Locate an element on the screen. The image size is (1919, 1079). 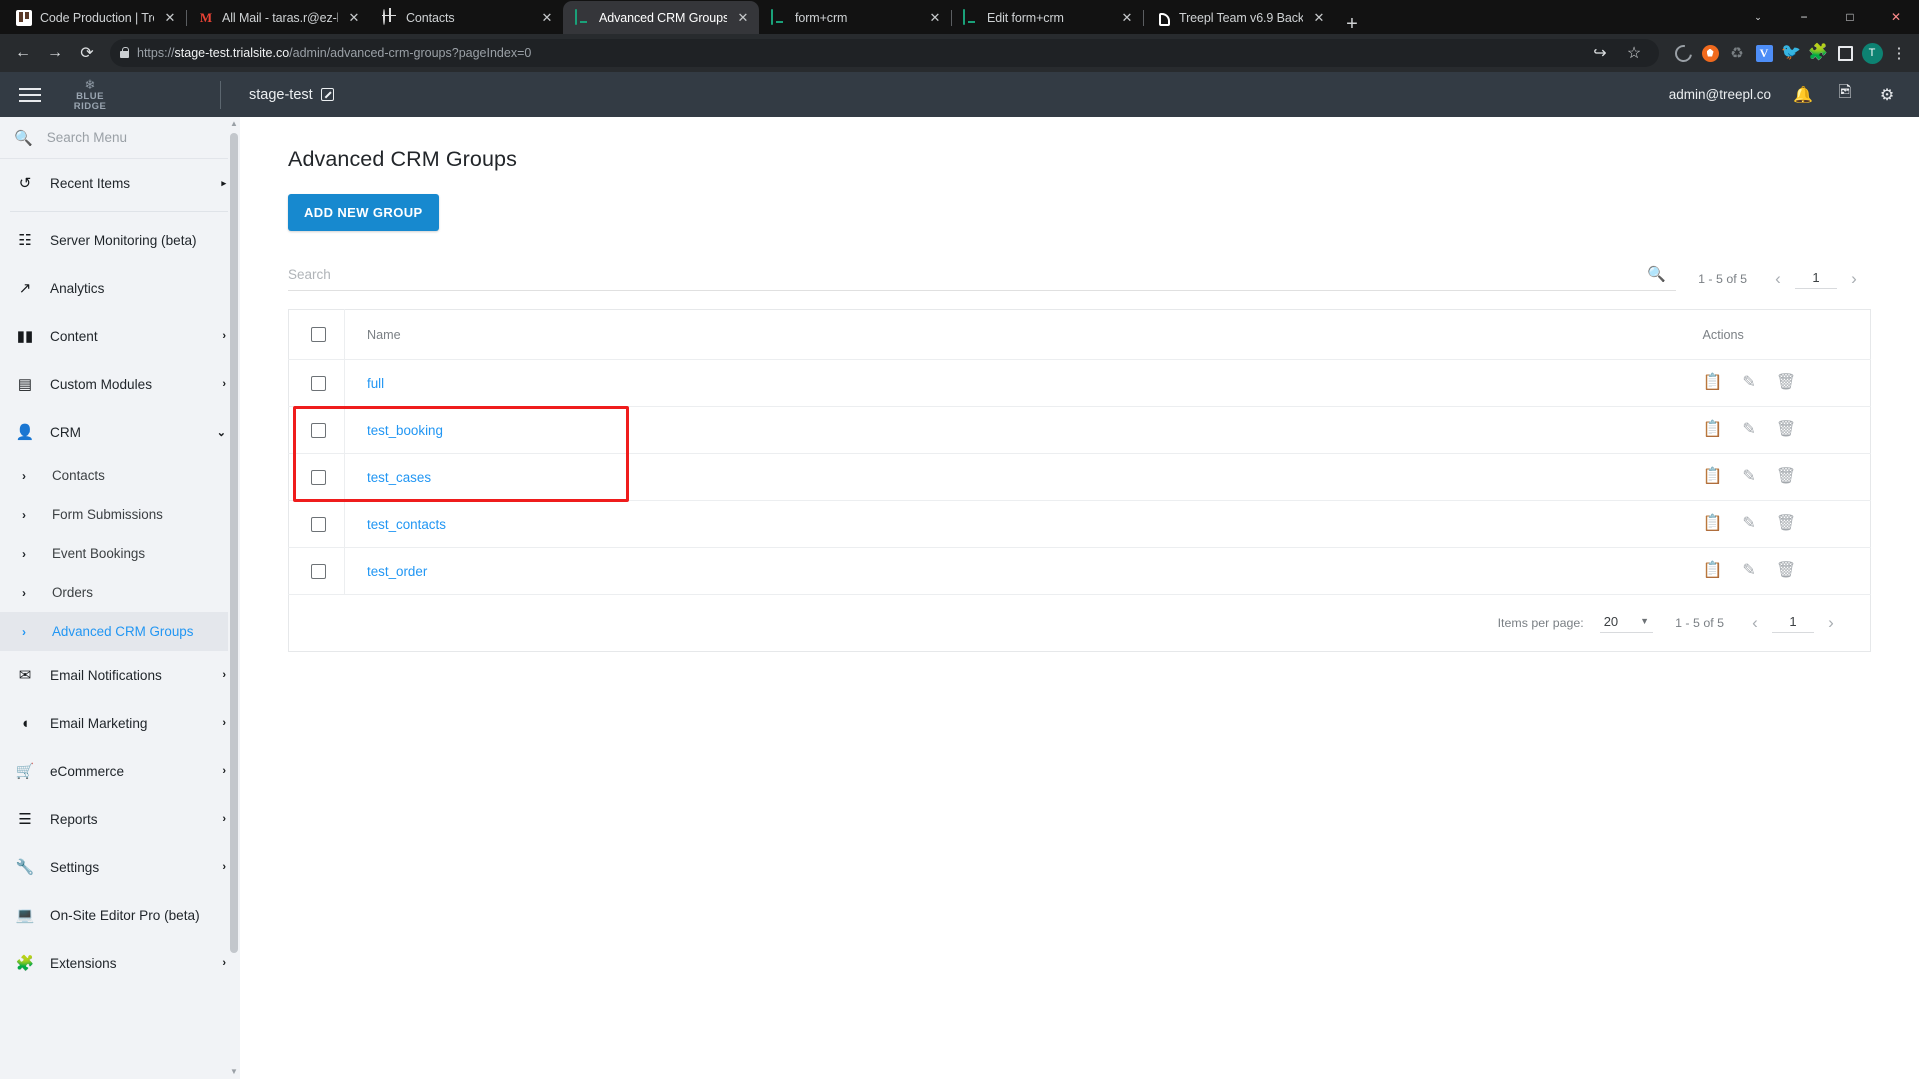
sidebar-item-email-notifications: ✉ Email Notifications › is located at coordinates (120, 675).